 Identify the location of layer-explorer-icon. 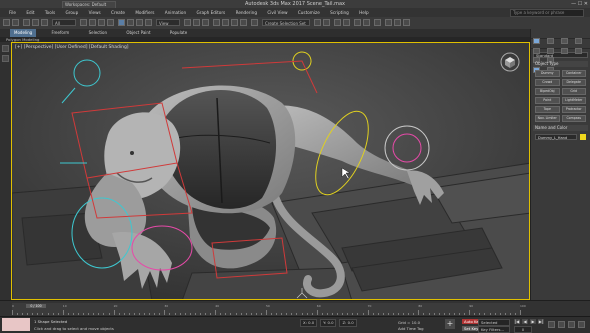
(346, 22).